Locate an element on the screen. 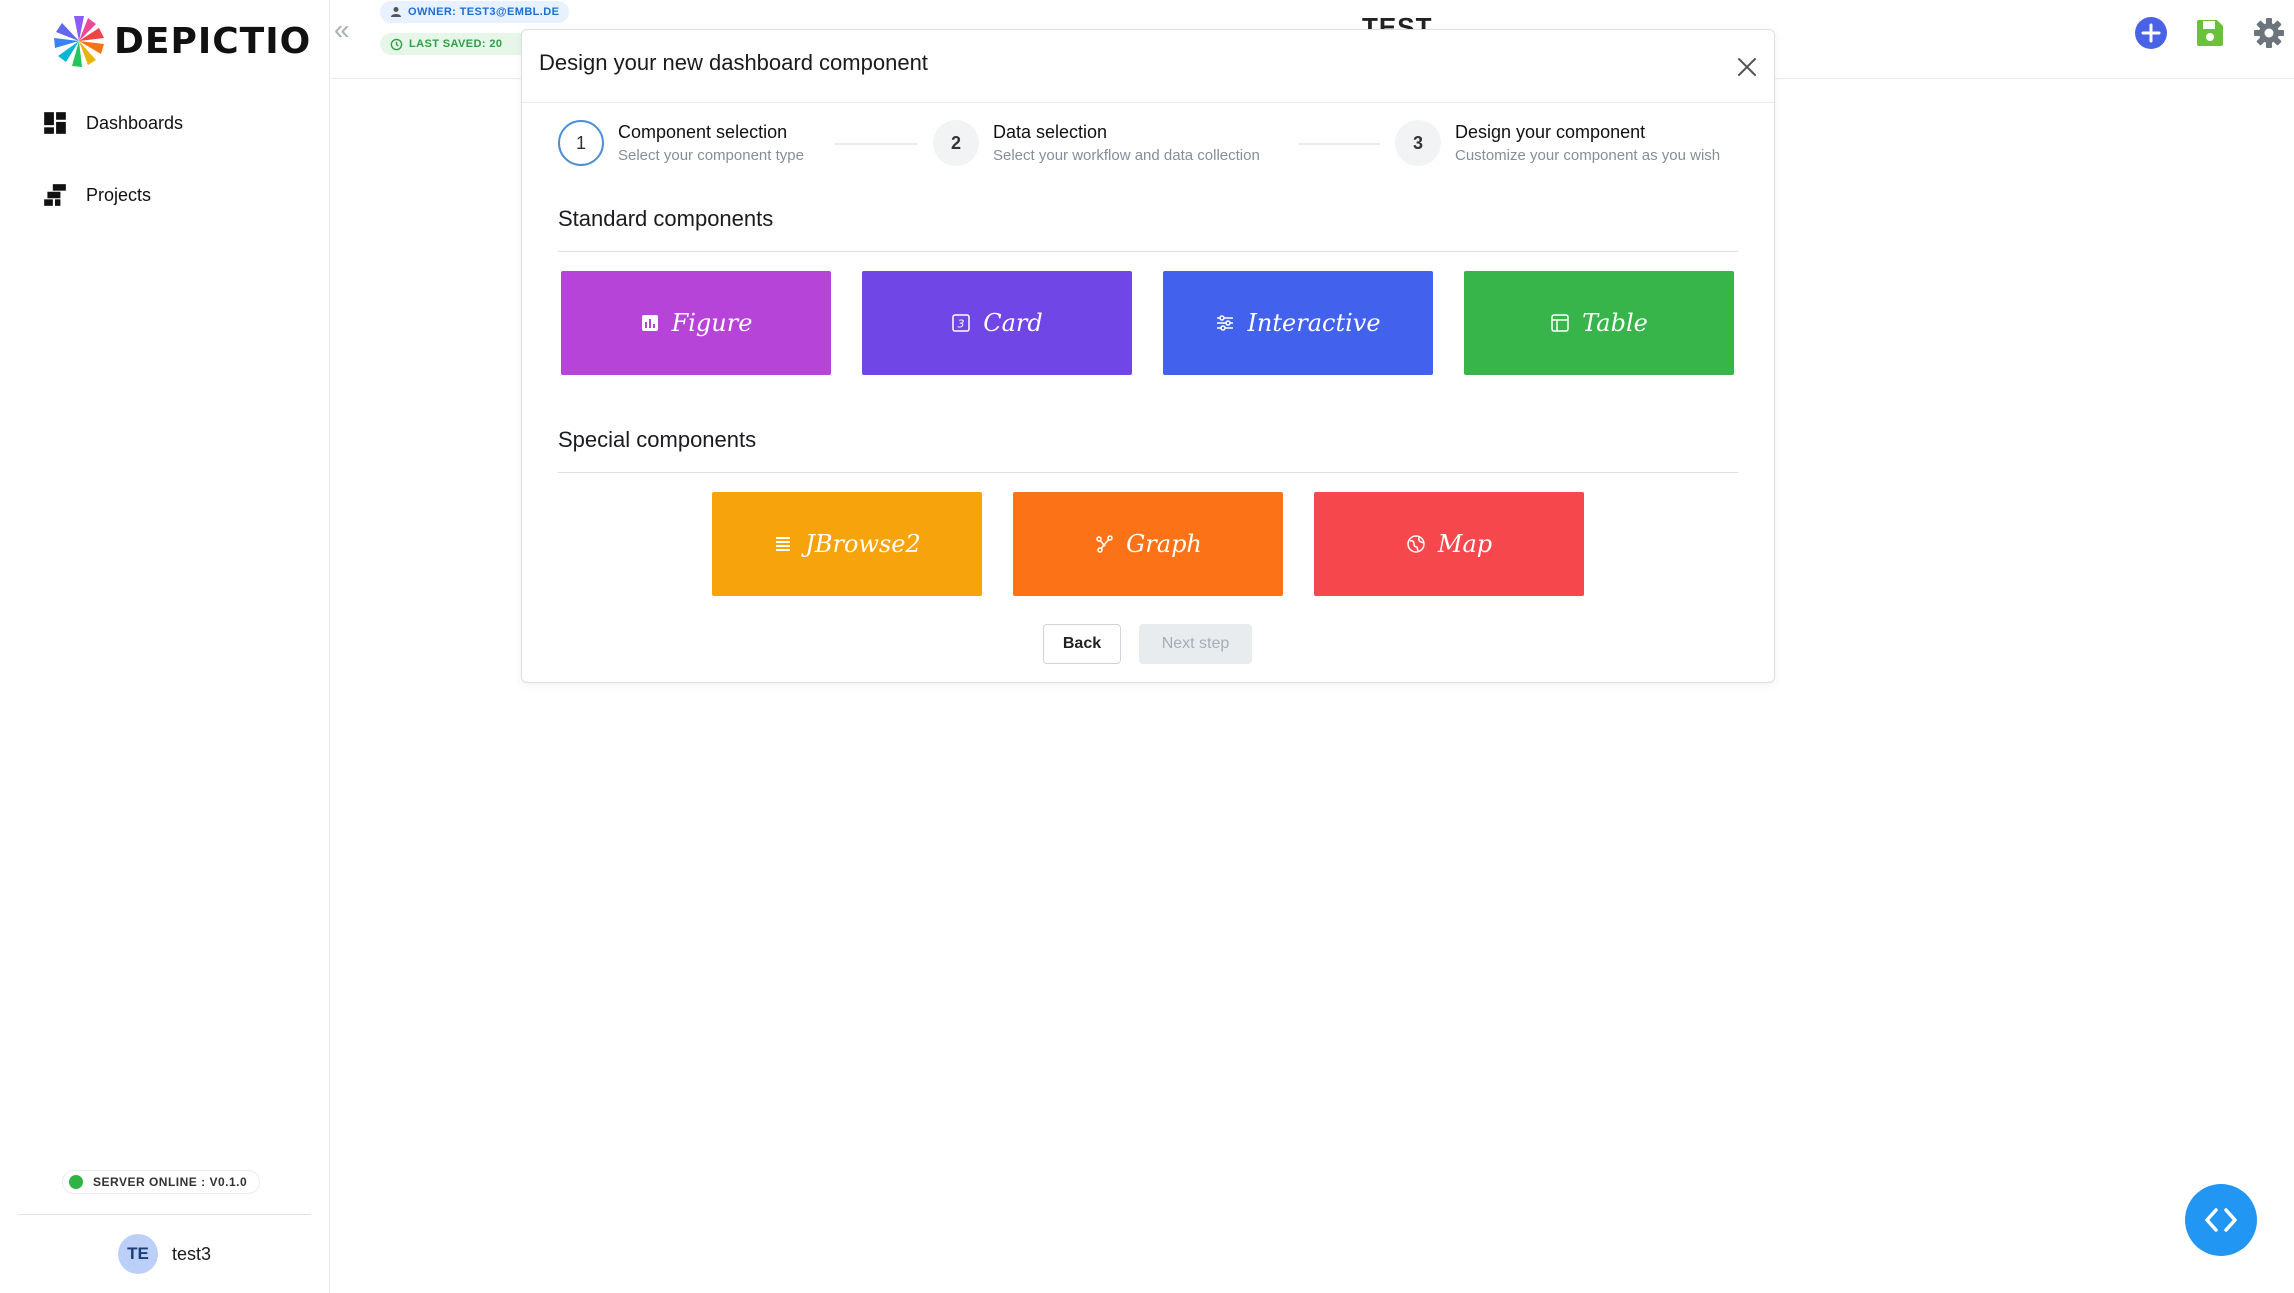 The height and width of the screenshot is (1293, 2294). svg-text: 3 is located at coordinates (961, 324).